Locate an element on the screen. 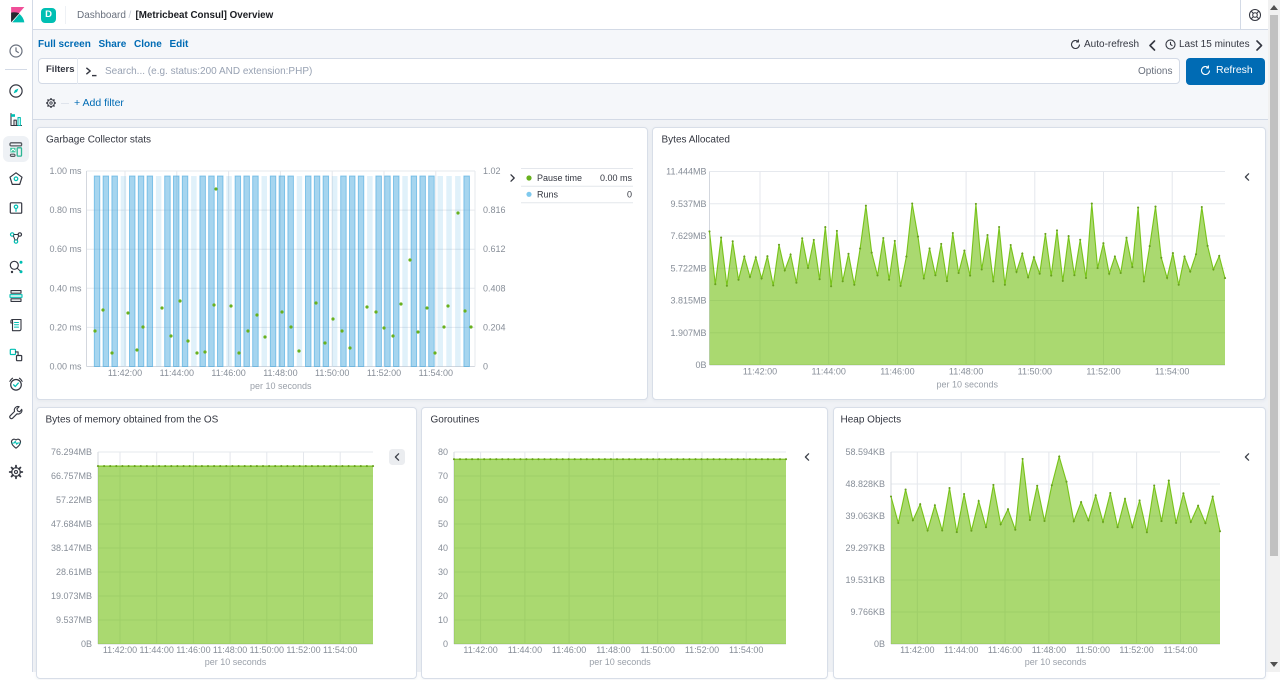 This screenshot has width=1280, height=680. svg-text: 5.722MB is located at coordinates (688, 268).